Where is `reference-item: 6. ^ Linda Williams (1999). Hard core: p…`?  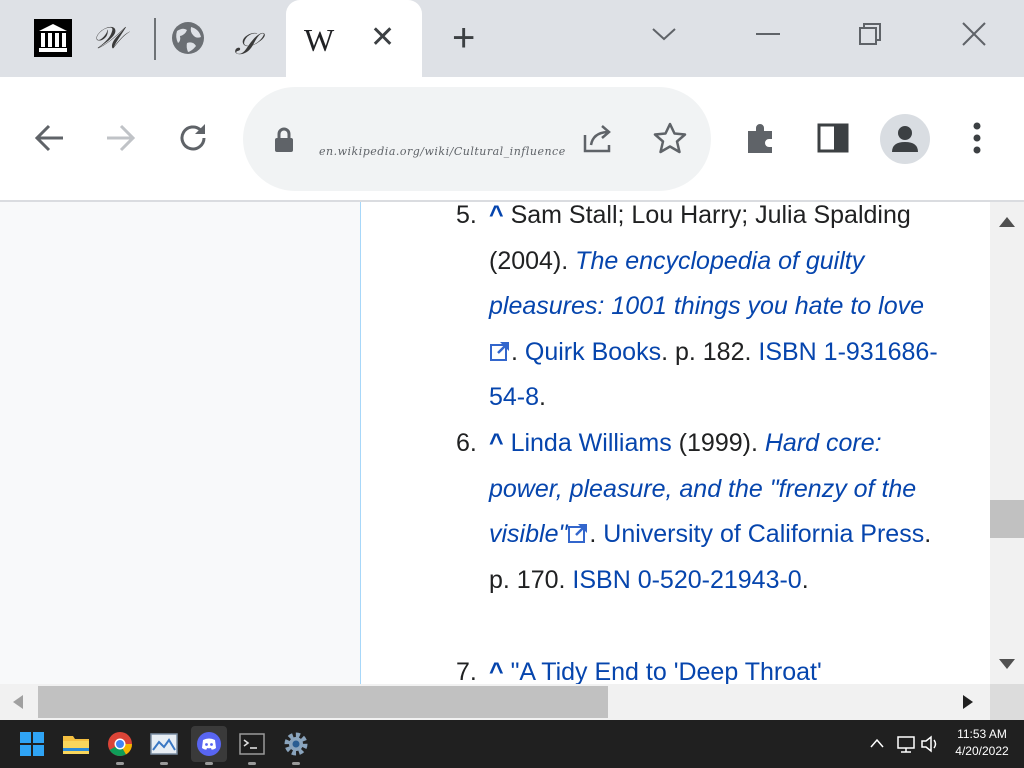 reference-item: 6. ^ Linda Williams (1999). Hard core: p… is located at coordinates (701, 512).